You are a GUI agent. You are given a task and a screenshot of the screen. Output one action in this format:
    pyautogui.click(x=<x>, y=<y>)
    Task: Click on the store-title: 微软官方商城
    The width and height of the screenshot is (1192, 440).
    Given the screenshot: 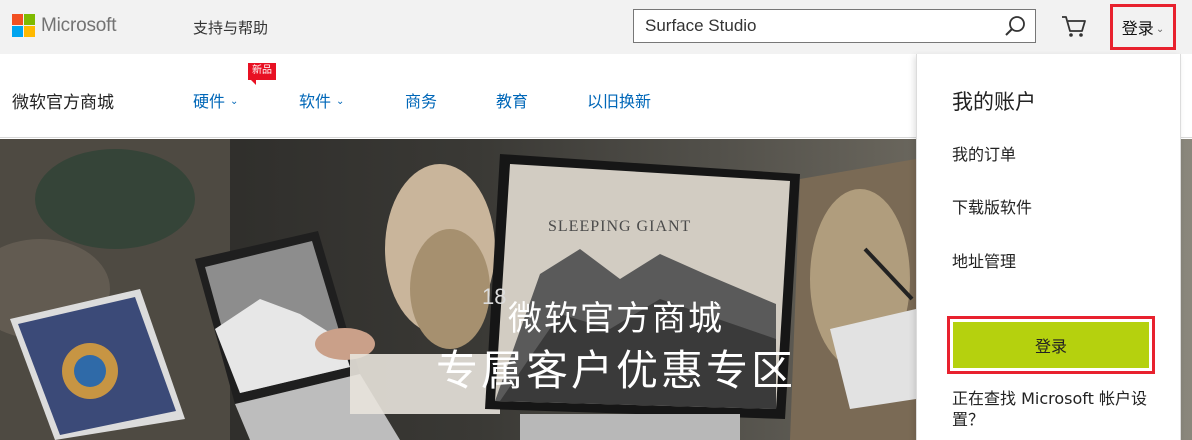 What is the action you would take?
    pyautogui.click(x=63, y=100)
    